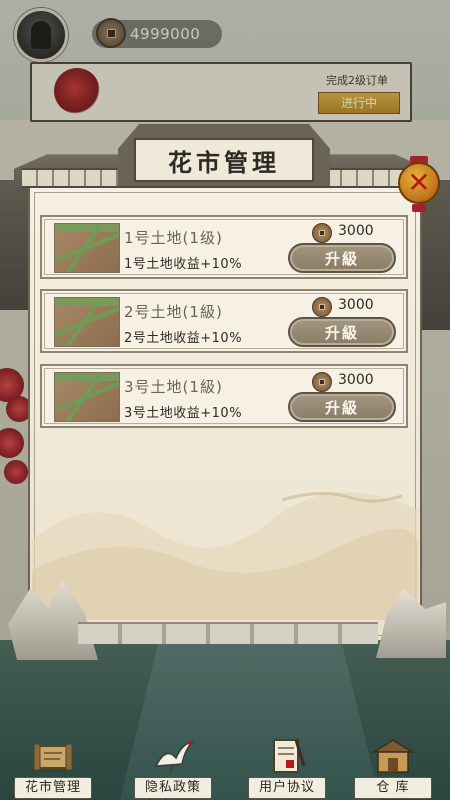 The image size is (450, 800). What do you see at coordinates (183, 413) in the screenshot?
I see `land-bonus: 3号土地收益+10%` at bounding box center [183, 413].